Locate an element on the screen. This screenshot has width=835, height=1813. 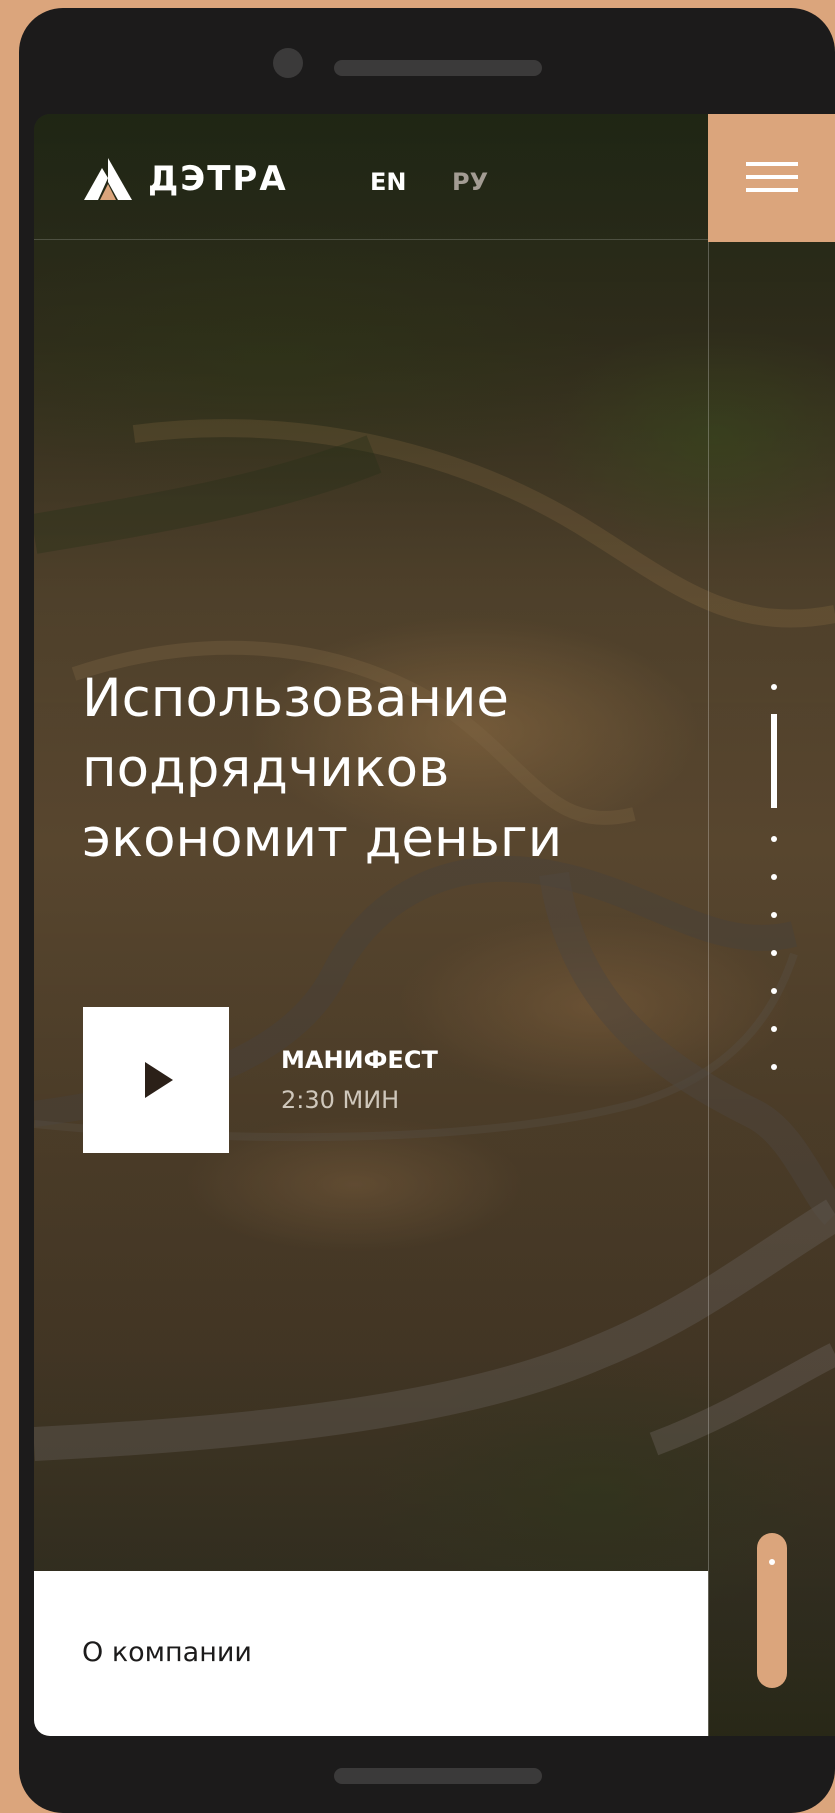
brand-logo: ДЭТРА is located at coordinates (185, 179).